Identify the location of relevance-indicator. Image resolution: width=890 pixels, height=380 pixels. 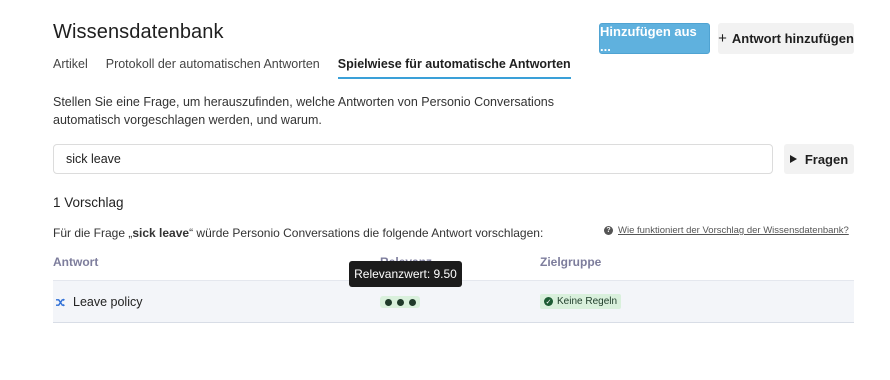
(400, 302).